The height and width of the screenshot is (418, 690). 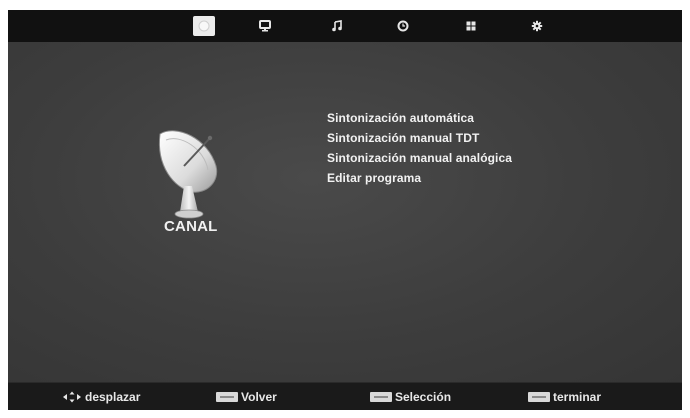 I want to click on menu-item-program-edit: Editar programa, so click(x=419, y=178).